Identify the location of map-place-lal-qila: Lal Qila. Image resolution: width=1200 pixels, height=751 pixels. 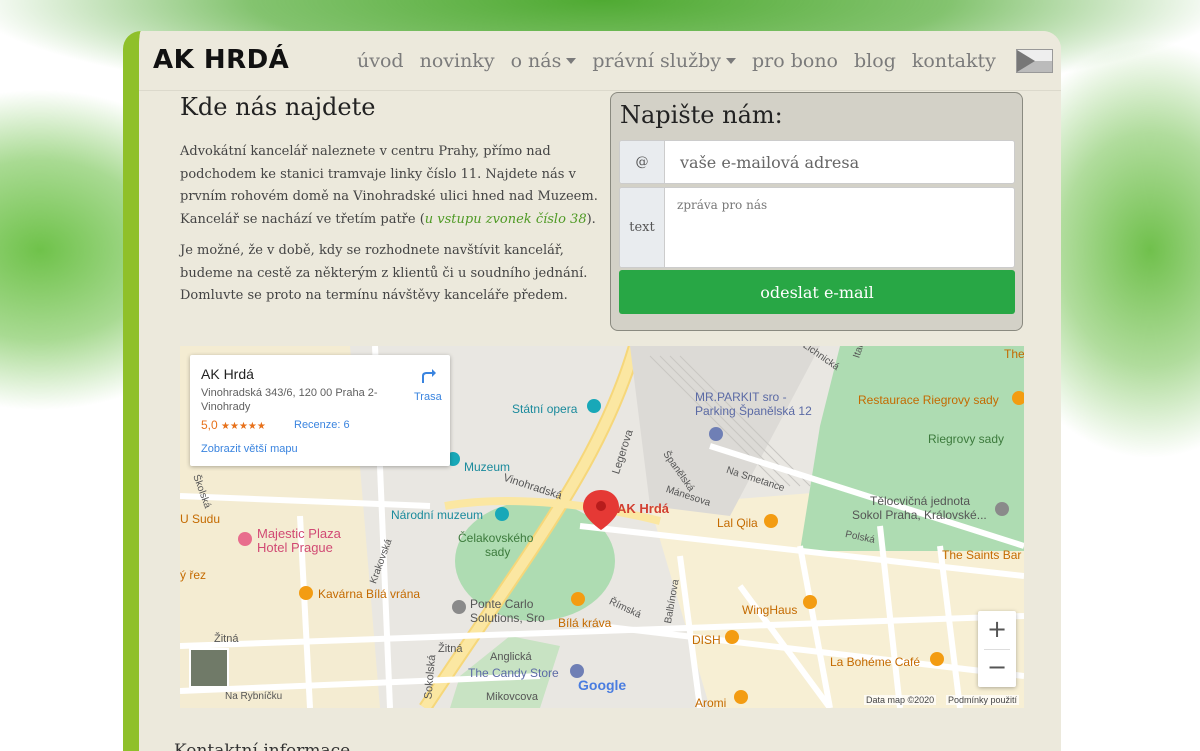
(737, 523).